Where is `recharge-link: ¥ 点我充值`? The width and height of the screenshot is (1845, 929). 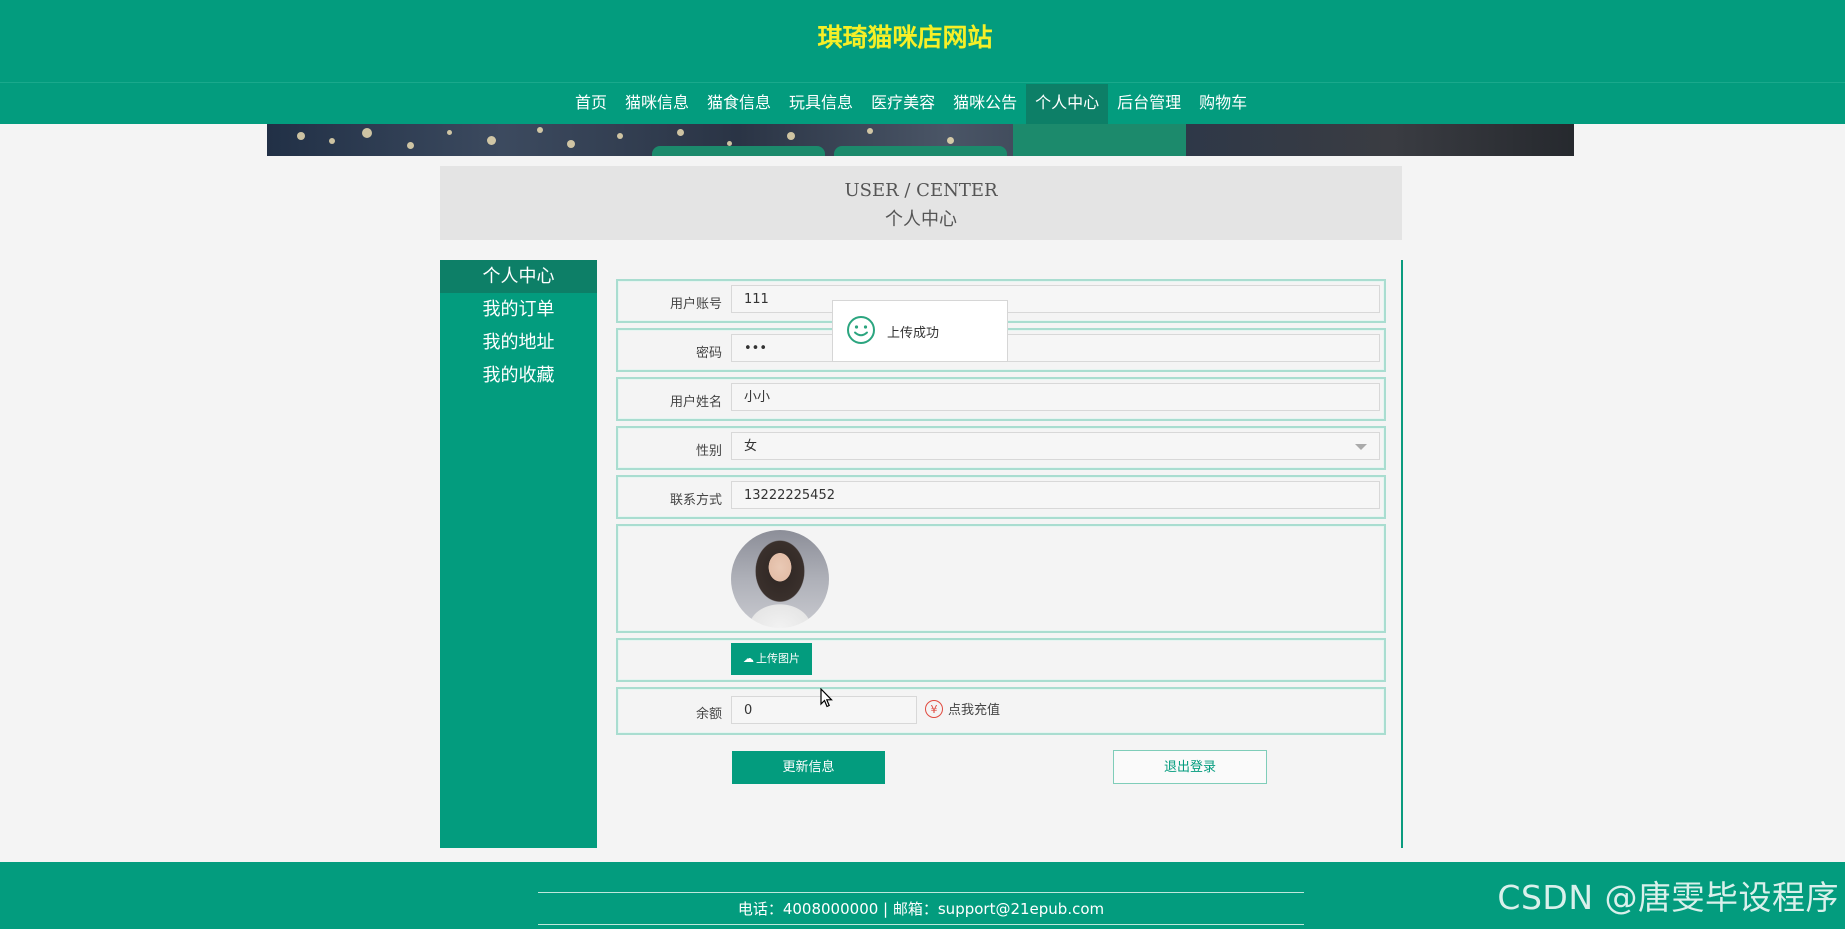 recharge-link: ¥ 点我充值 is located at coordinates (962, 708).